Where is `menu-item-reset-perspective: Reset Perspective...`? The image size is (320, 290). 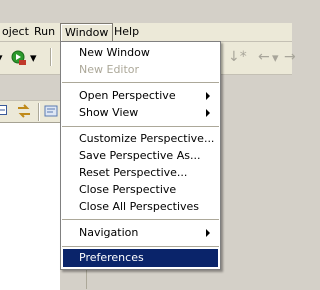
menu-item-reset-perspective: Reset Perspective... is located at coordinates (140, 173).